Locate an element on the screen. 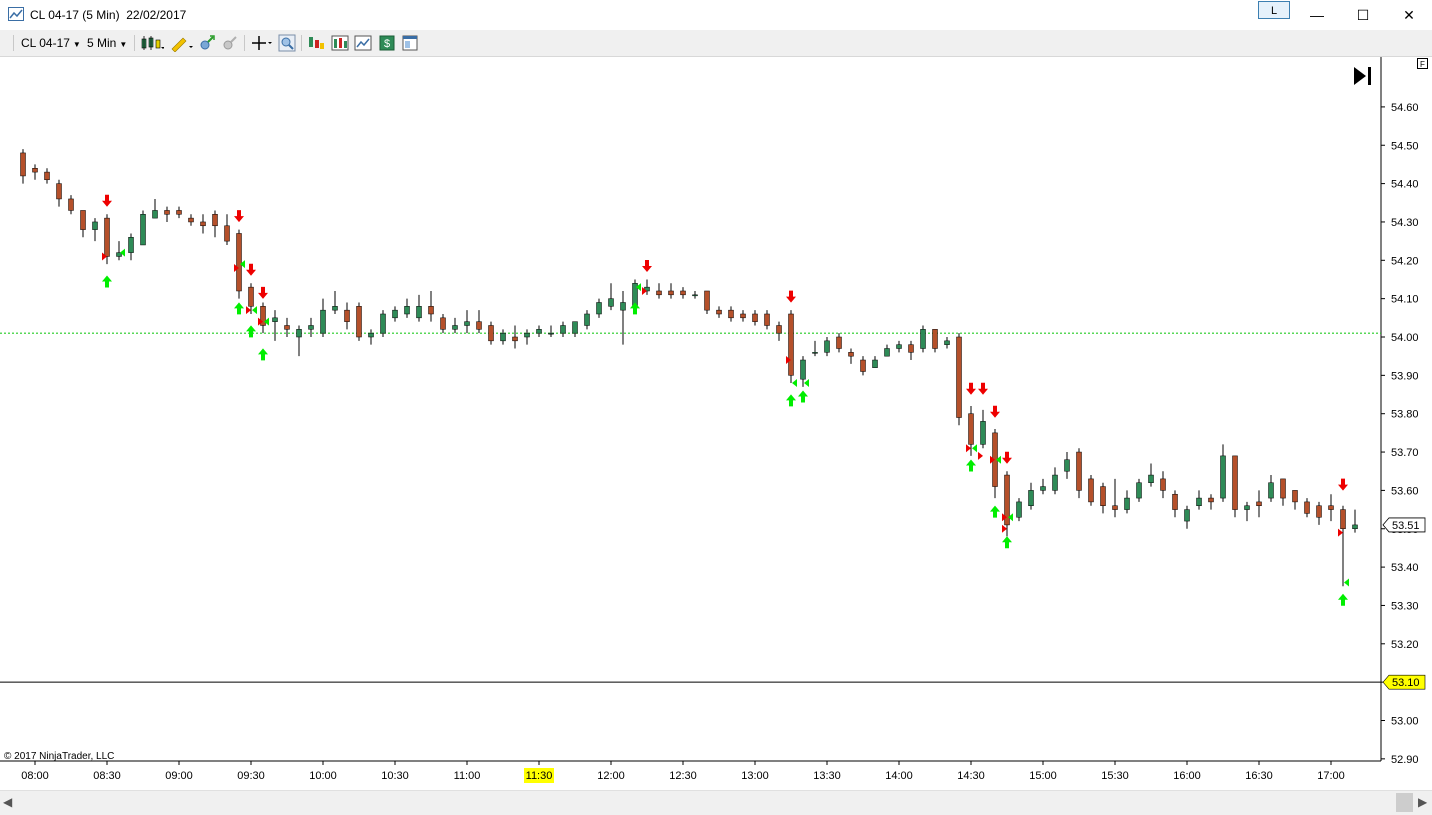  minimize-button: — is located at coordinates (1317, 15).